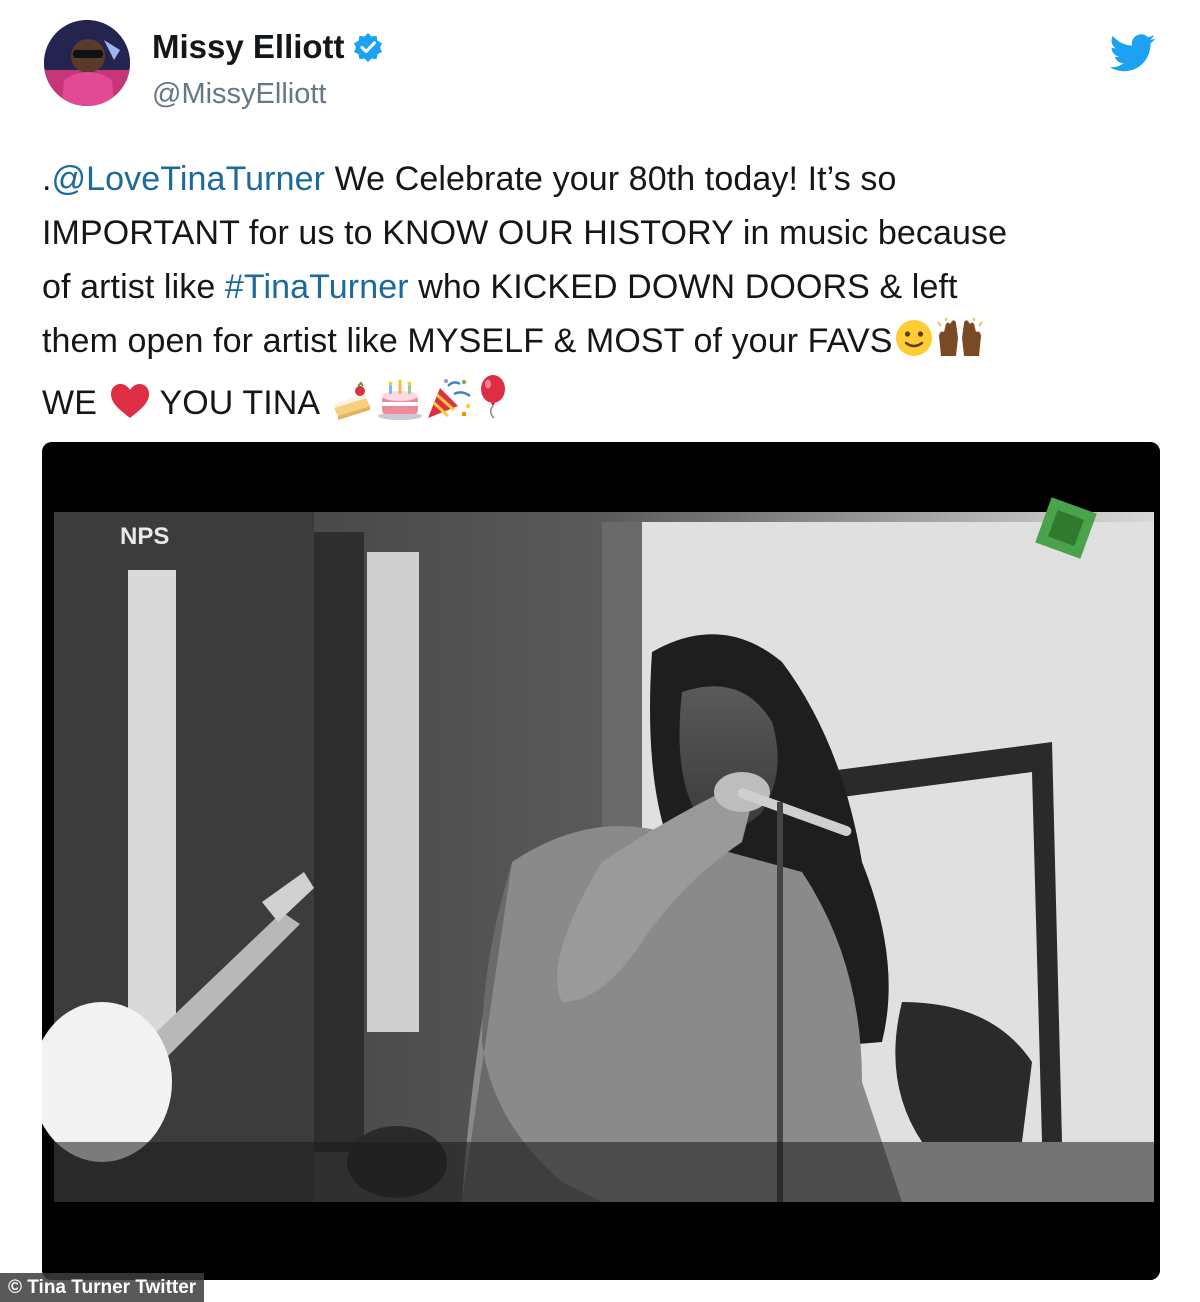  What do you see at coordinates (47, 179) in the screenshot?
I see `tweet-text-segment: .` at bounding box center [47, 179].